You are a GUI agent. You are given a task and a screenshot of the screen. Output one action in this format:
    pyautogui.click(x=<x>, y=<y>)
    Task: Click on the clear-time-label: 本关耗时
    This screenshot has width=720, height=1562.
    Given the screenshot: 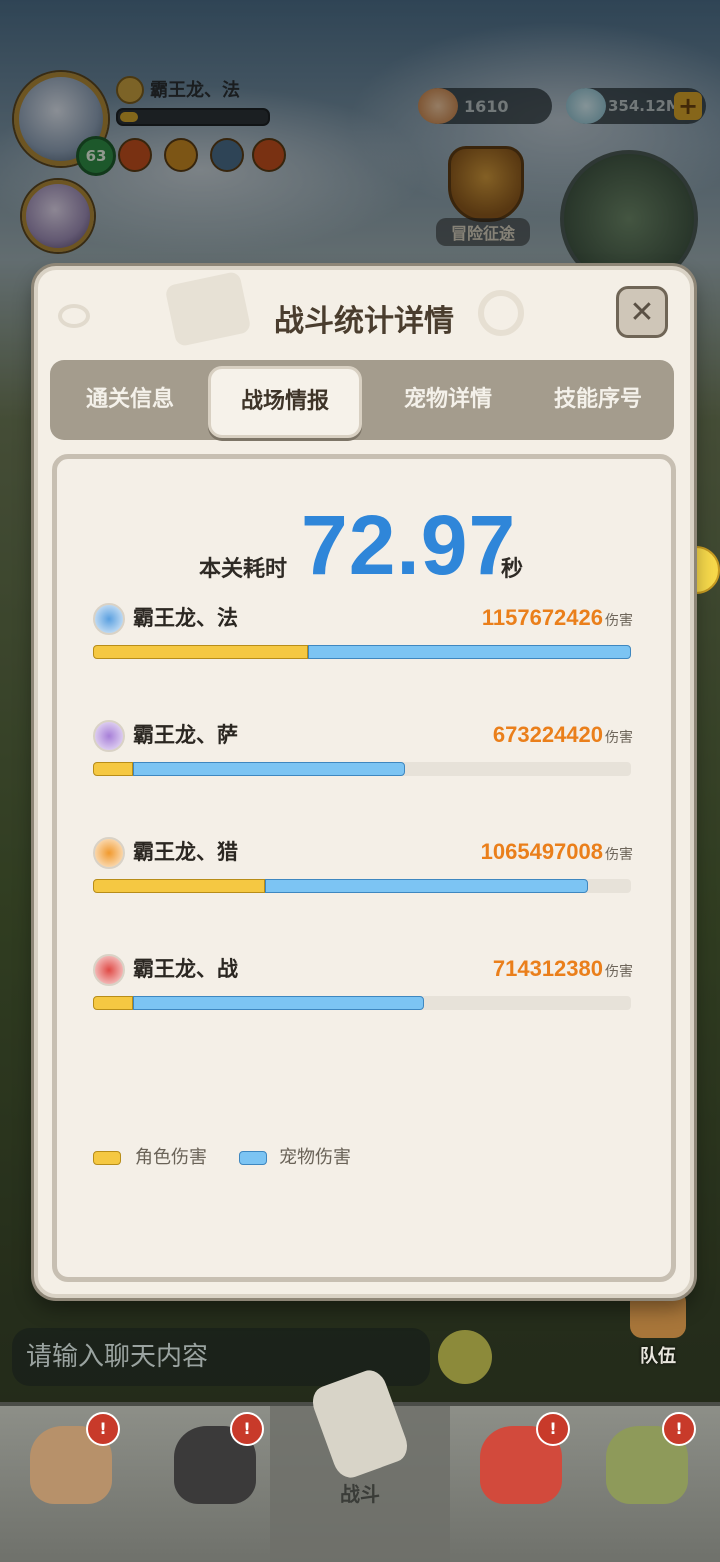 What is the action you would take?
    pyautogui.click(x=243, y=569)
    